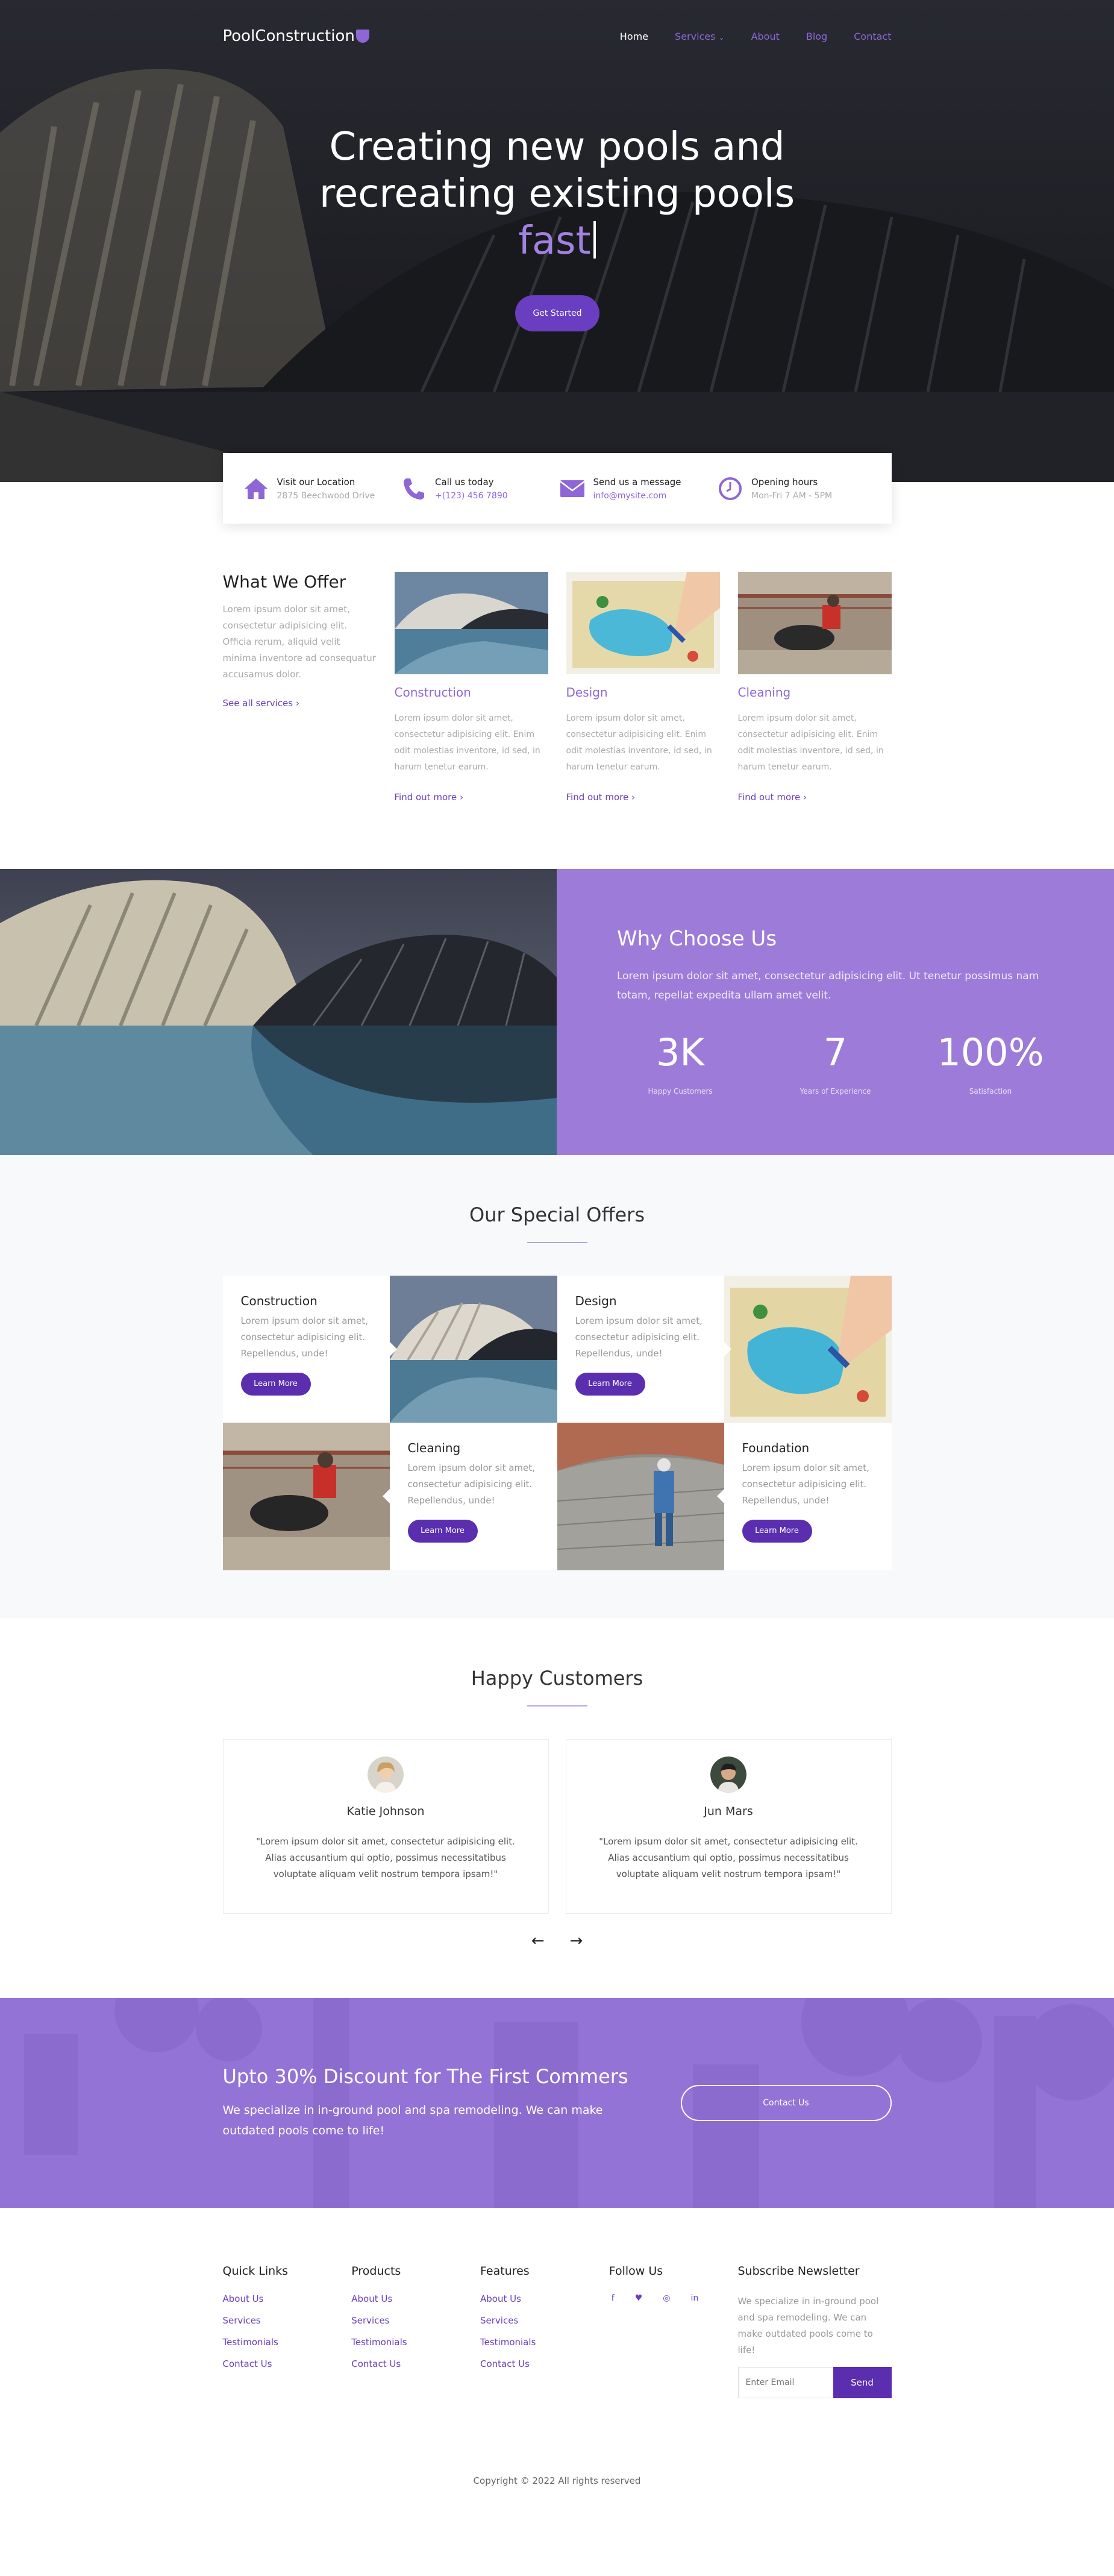 This screenshot has height=2576, width=1114. I want to click on newsletter-send-button: Send, so click(862, 2382).